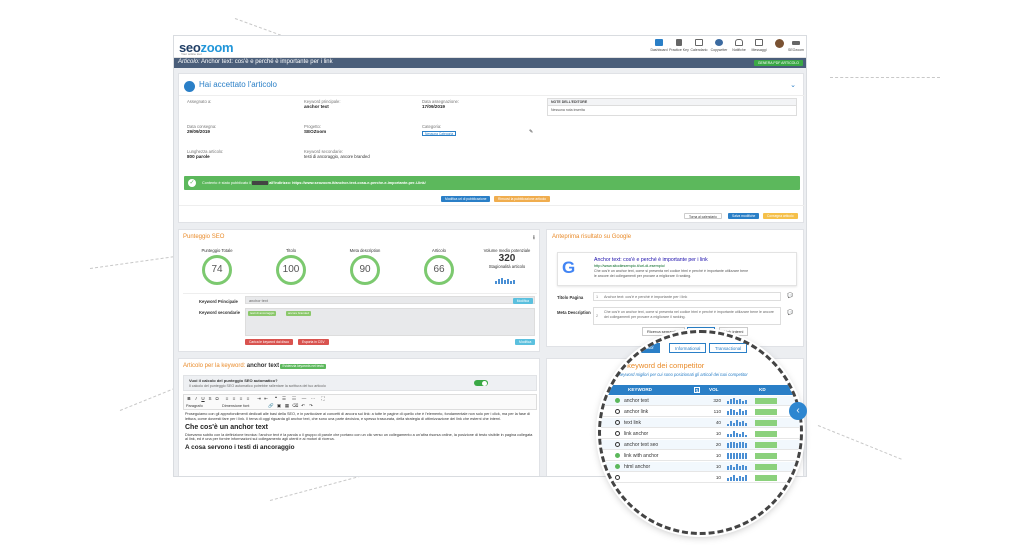 The width and height of the screenshot is (1024, 553). What do you see at coordinates (481, 383) in the screenshot?
I see `auto-score-toggle` at bounding box center [481, 383].